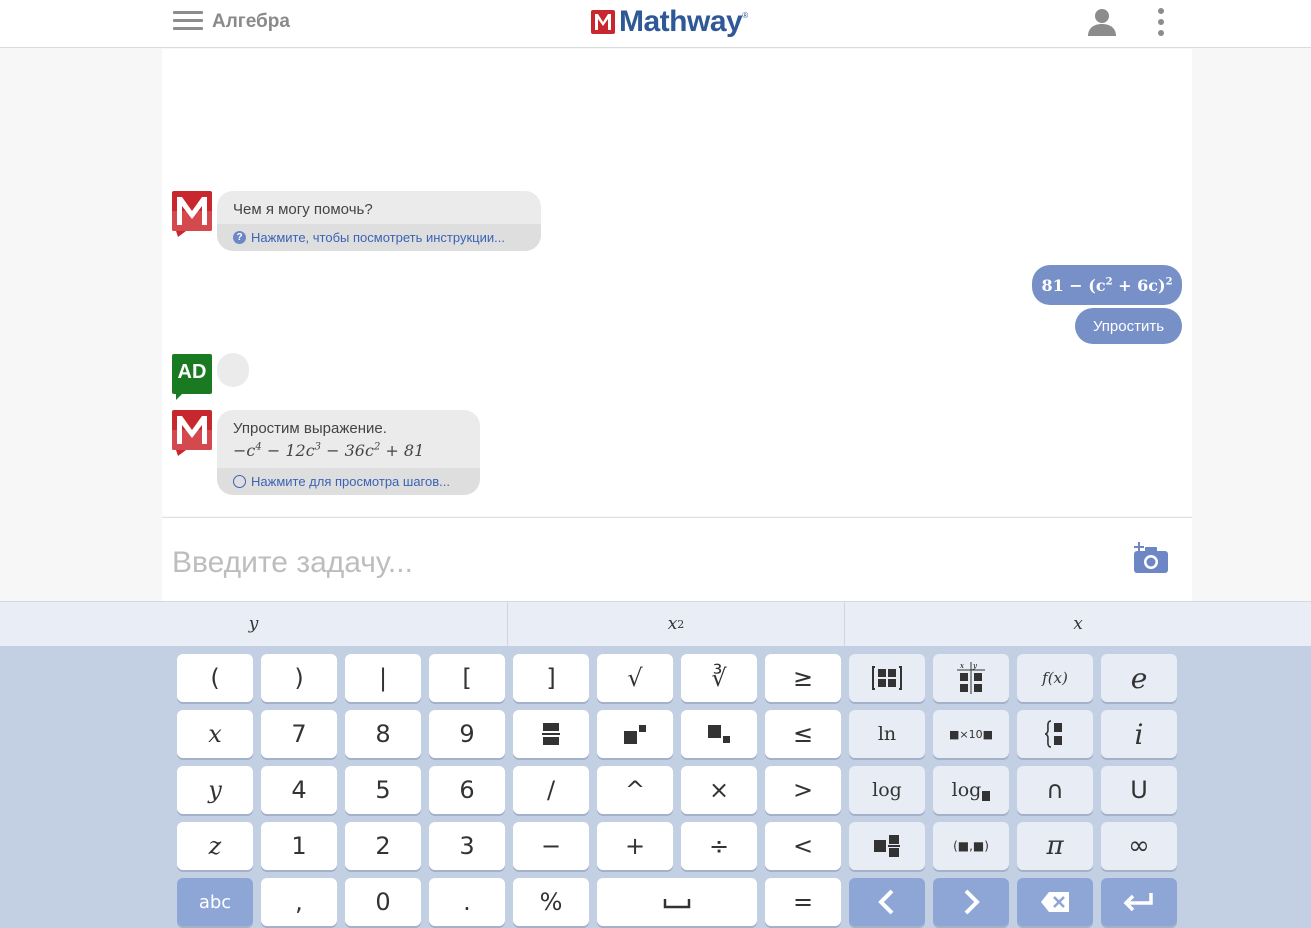 Image resolution: width=1311 pixels, height=928 pixels. What do you see at coordinates (803, 846) in the screenshot?
I see `key-less: <` at bounding box center [803, 846].